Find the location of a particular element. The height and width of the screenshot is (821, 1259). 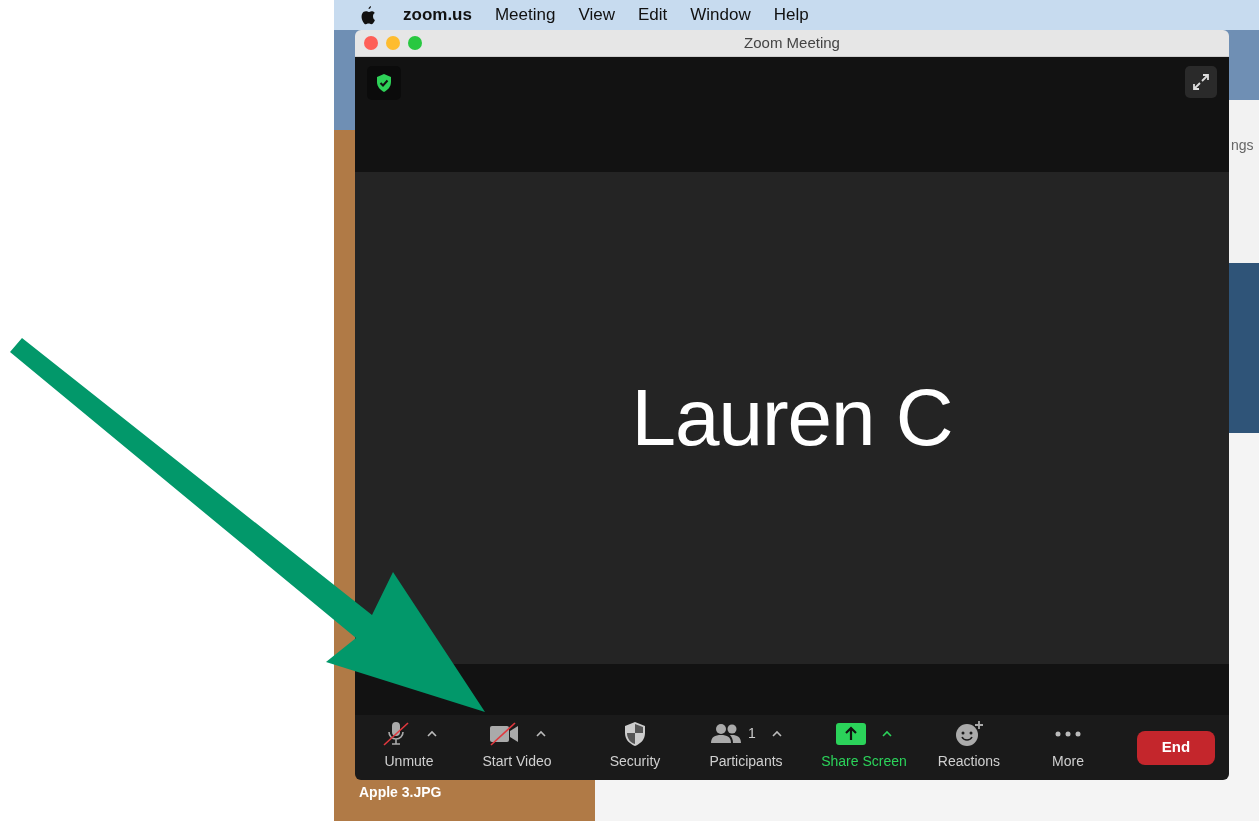

end-button: End is located at coordinates (1176, 747).